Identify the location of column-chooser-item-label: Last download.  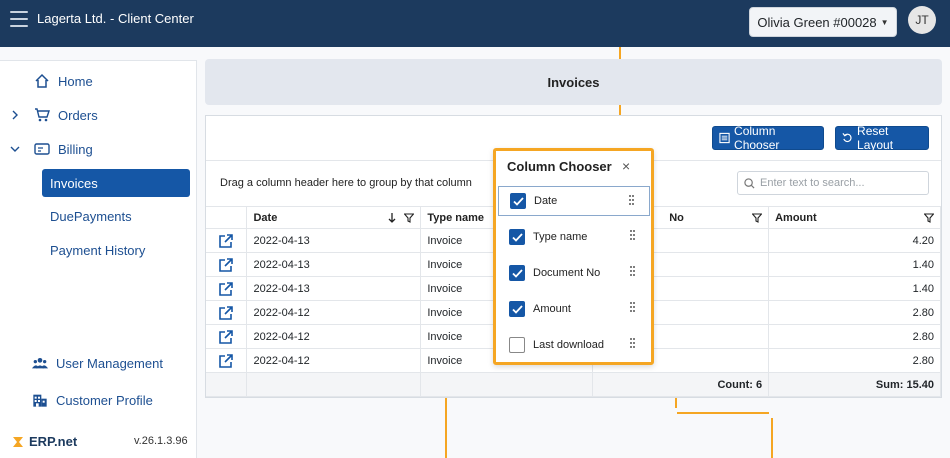
(568, 345).